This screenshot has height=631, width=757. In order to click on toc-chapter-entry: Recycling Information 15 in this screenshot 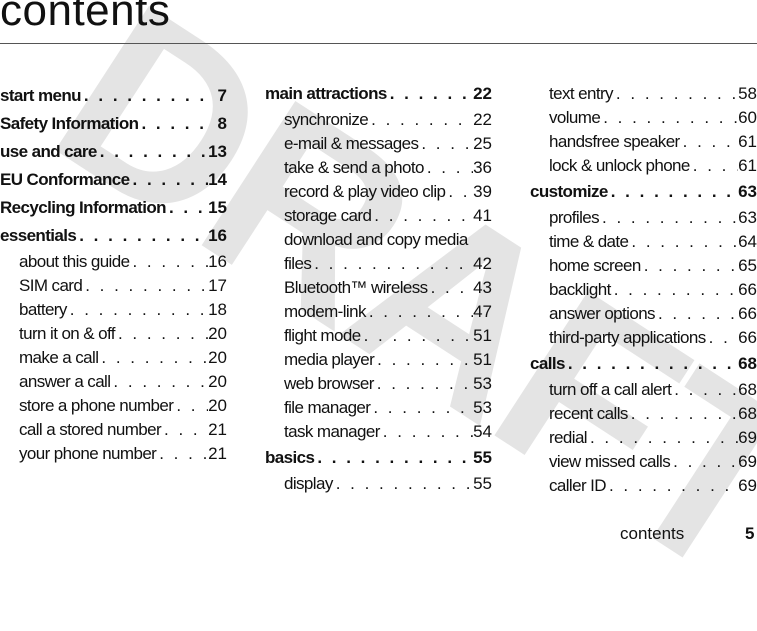, I will do `click(113, 208)`.